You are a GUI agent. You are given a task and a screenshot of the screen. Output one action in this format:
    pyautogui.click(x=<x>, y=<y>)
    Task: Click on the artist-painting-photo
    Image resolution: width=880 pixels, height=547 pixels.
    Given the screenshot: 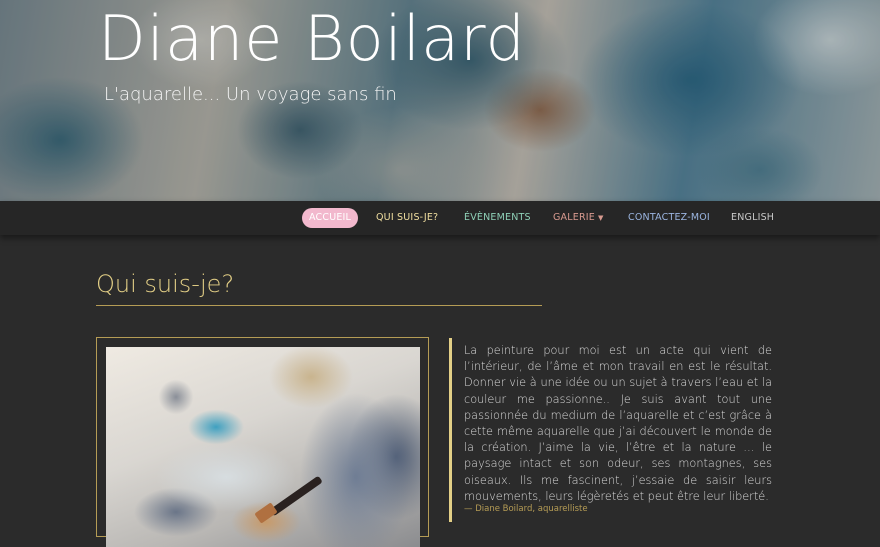 What is the action you would take?
    pyautogui.click(x=263, y=447)
    